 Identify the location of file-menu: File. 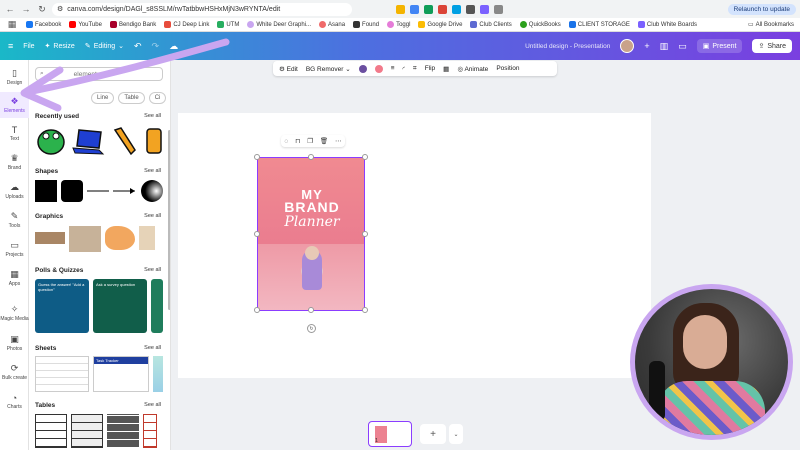
(28, 46).